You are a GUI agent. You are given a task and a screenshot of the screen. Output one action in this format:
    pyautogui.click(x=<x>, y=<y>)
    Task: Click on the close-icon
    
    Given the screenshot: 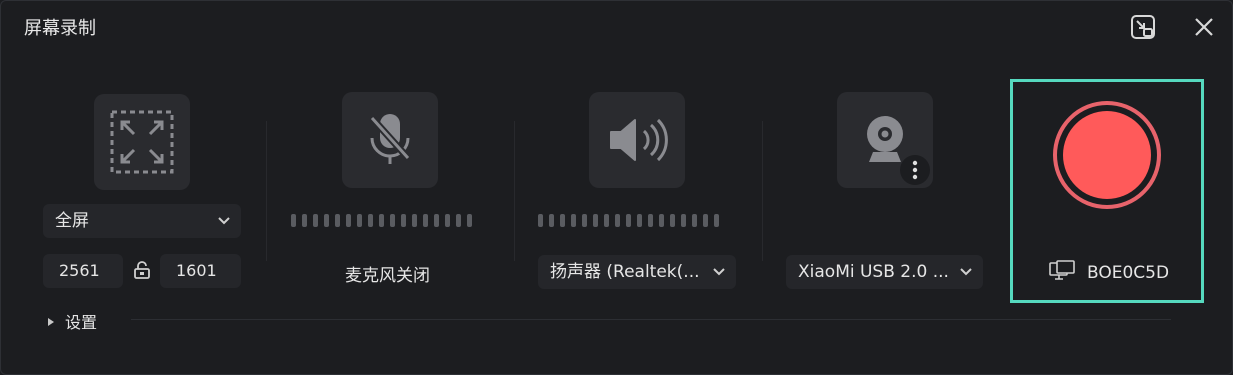 What is the action you would take?
    pyautogui.click(x=1204, y=27)
    